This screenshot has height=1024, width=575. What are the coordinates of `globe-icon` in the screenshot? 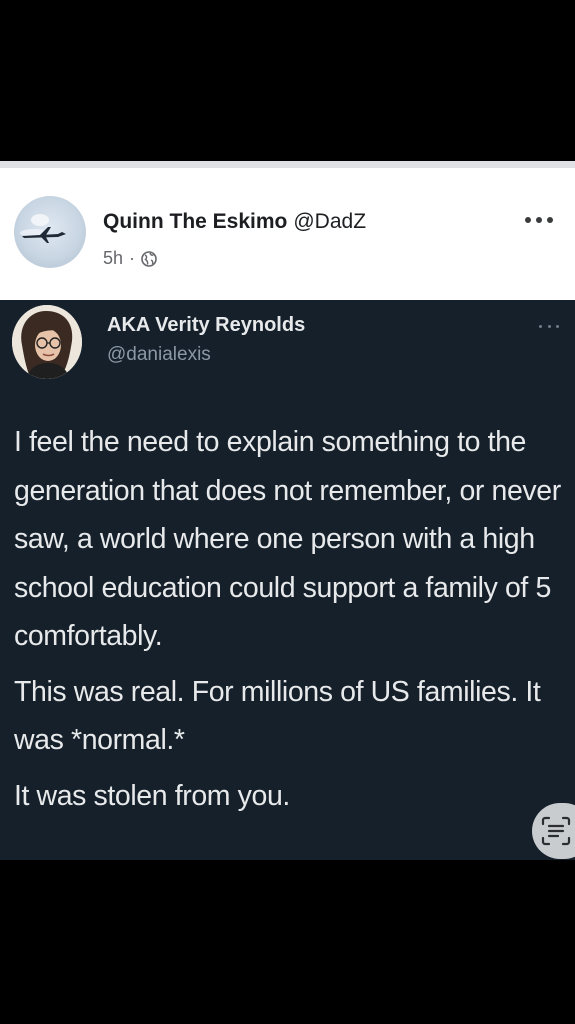 It's located at (149, 258).